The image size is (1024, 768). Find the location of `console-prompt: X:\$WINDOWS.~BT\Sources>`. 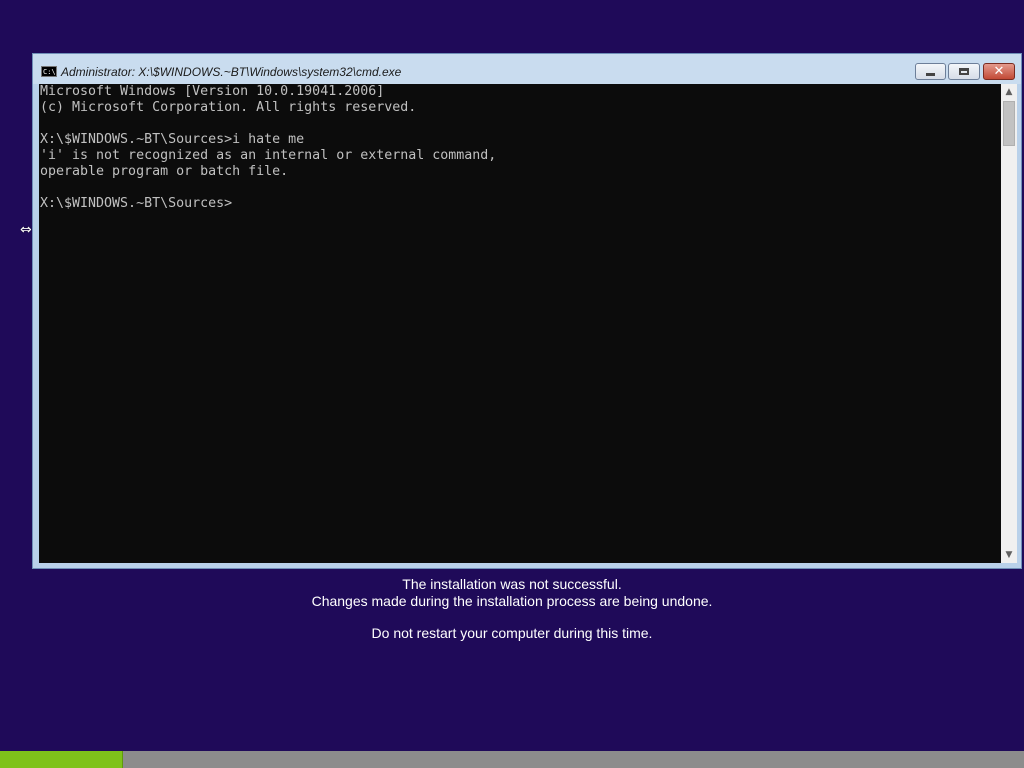

console-prompt: X:\$WINDOWS.~BT\Sources> is located at coordinates (520, 204).